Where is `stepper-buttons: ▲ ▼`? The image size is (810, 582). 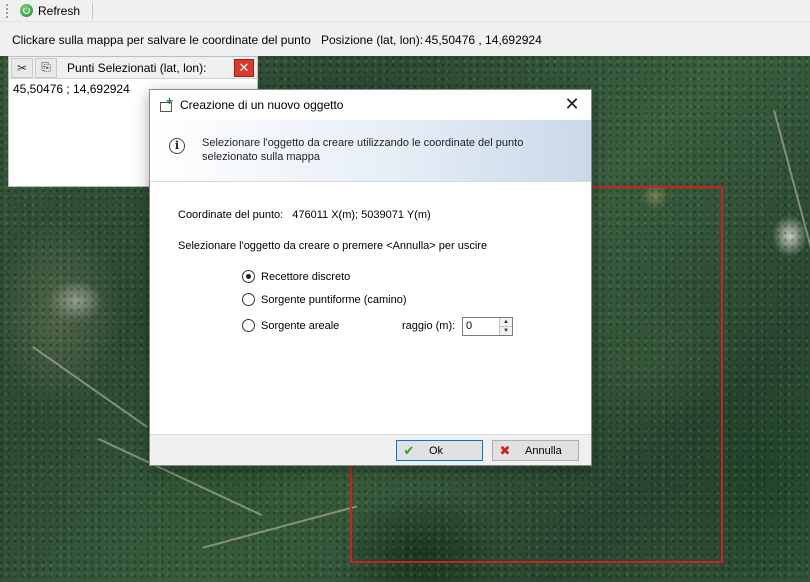 stepper-buttons: ▲ ▼ is located at coordinates (505, 326).